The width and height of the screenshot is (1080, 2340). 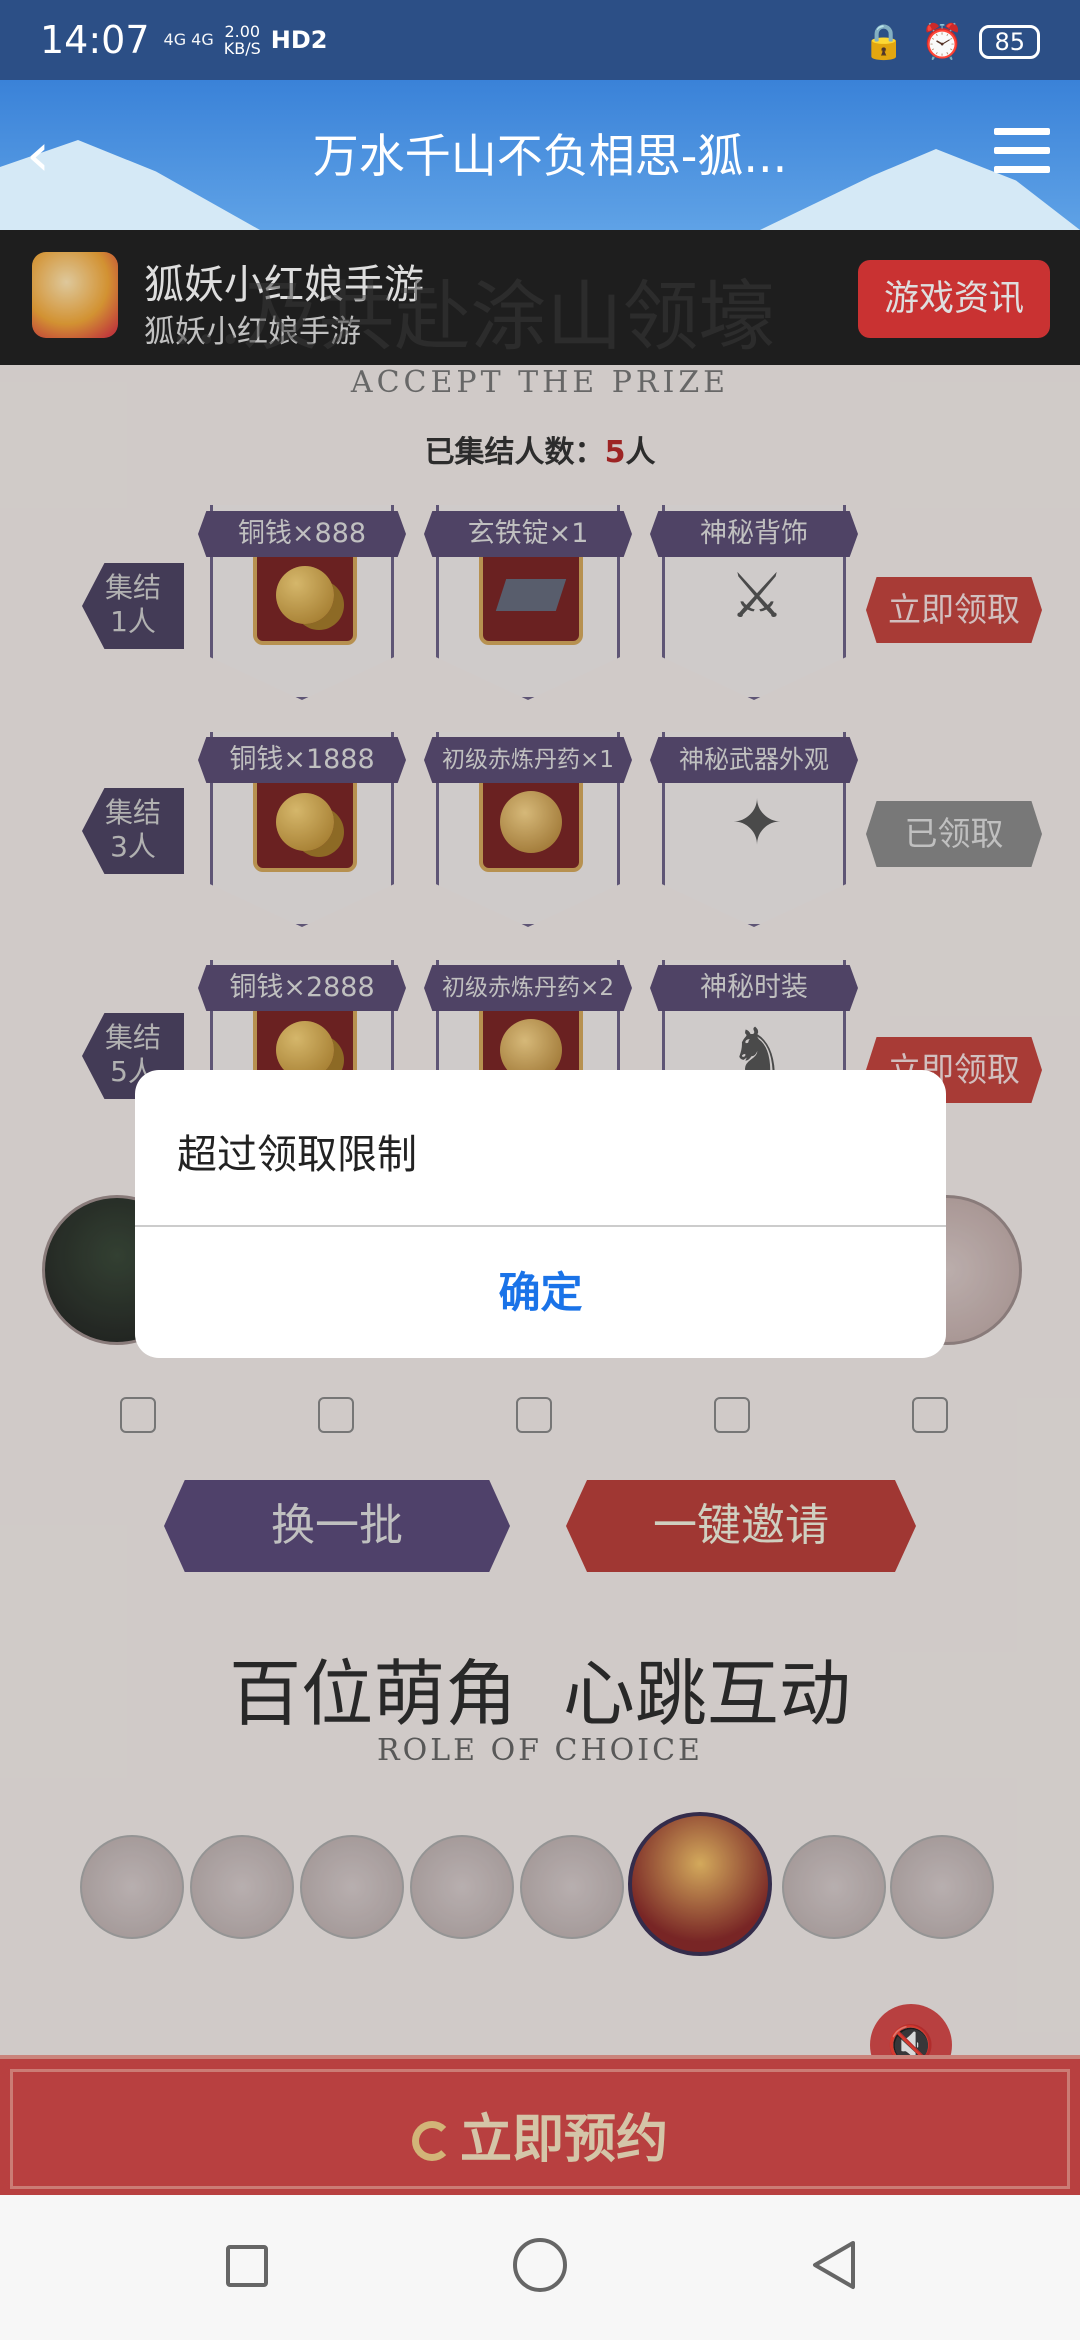 I want to click on back-button: ‹, so click(x=38, y=155).